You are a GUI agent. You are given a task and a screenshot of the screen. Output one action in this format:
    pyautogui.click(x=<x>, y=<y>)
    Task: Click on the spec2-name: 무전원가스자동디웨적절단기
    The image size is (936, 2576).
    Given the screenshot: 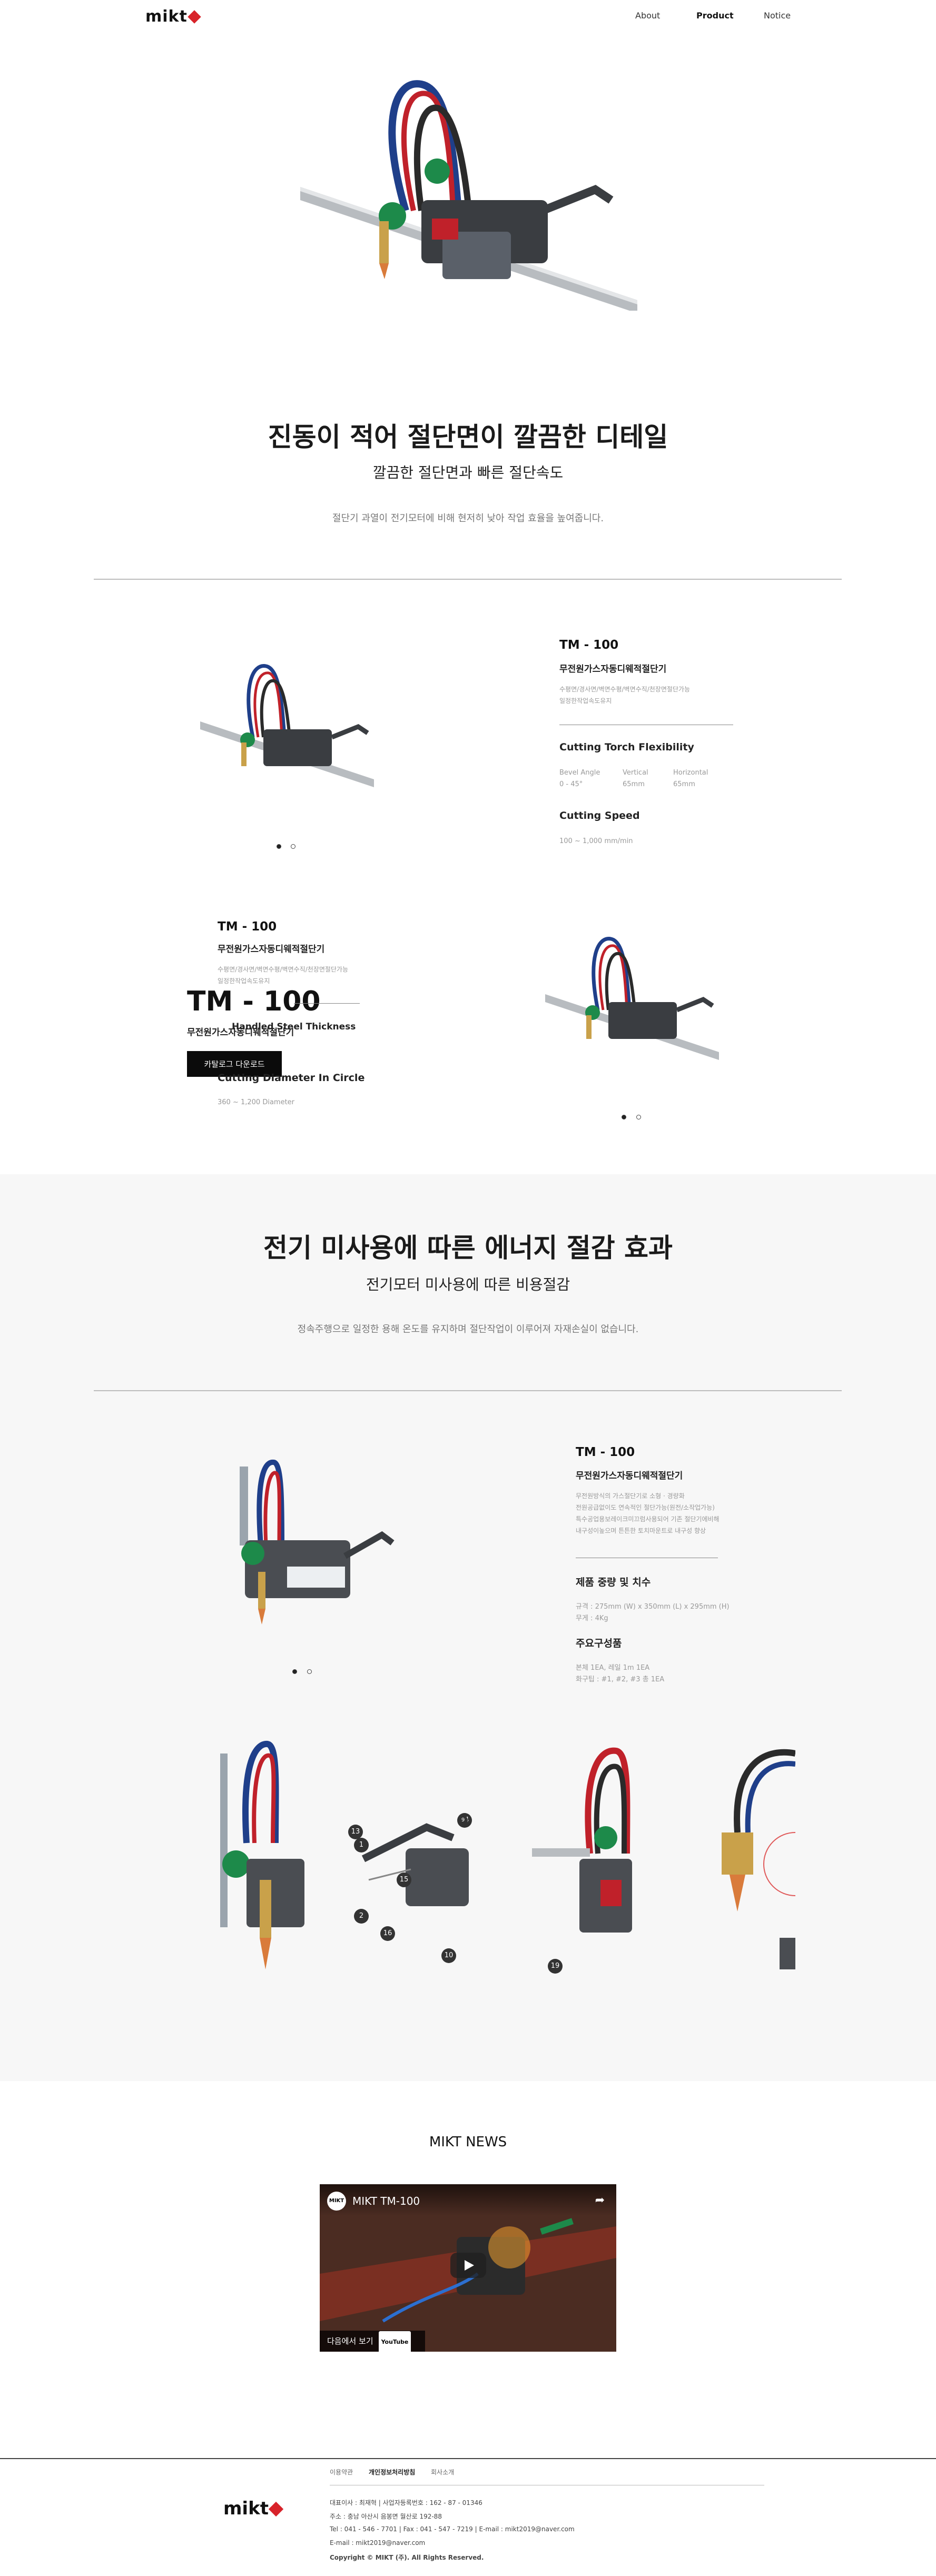 What is the action you would take?
    pyautogui.click(x=271, y=949)
    